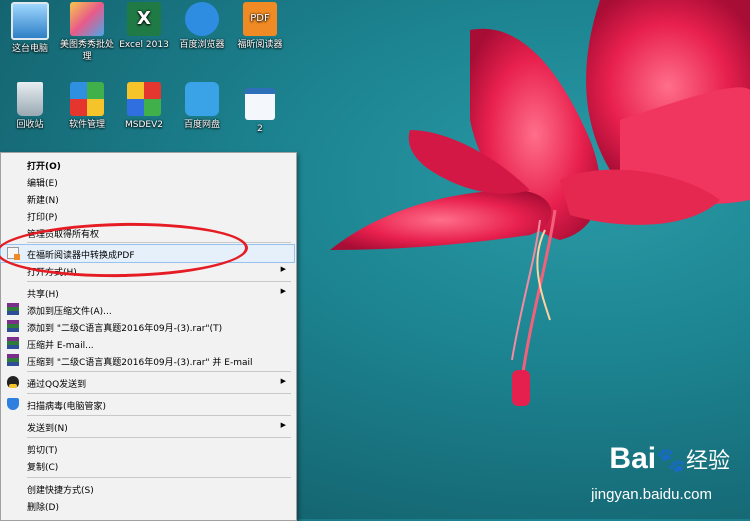 The height and width of the screenshot is (521, 750). Describe the element at coordinates (202, 99) in the screenshot. I see `baidu-netdisk-icon` at that location.